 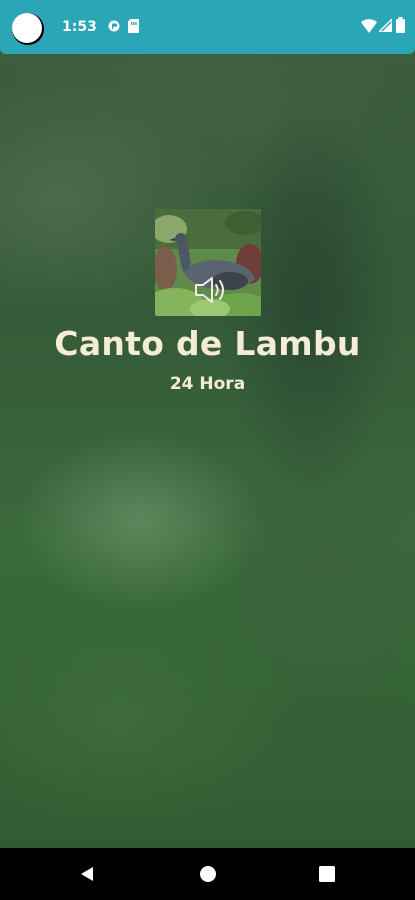 I want to click on cellular-signal-icon, so click(x=385, y=25).